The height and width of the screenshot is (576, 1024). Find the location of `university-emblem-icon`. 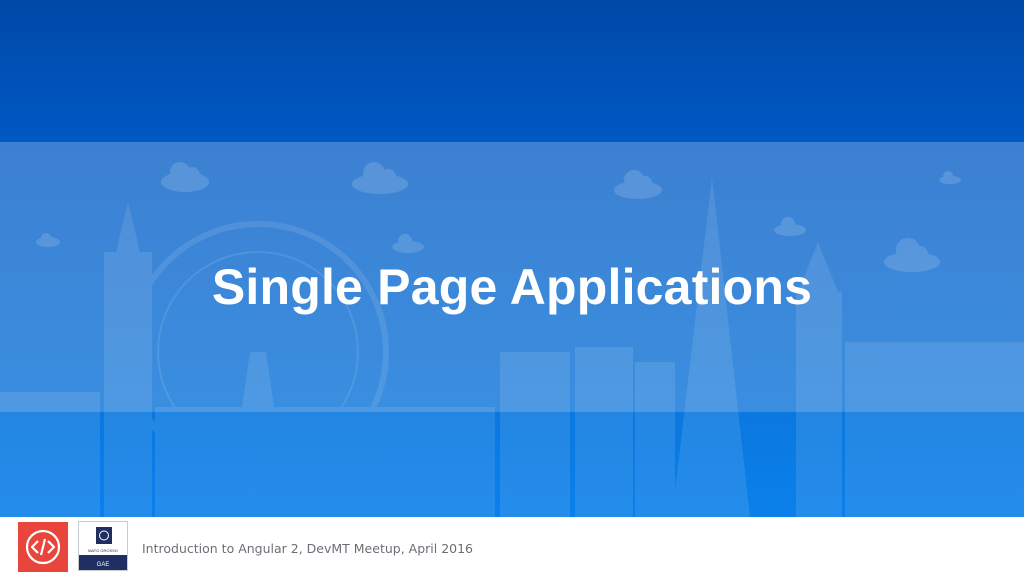

university-emblem-icon is located at coordinates (104, 535).